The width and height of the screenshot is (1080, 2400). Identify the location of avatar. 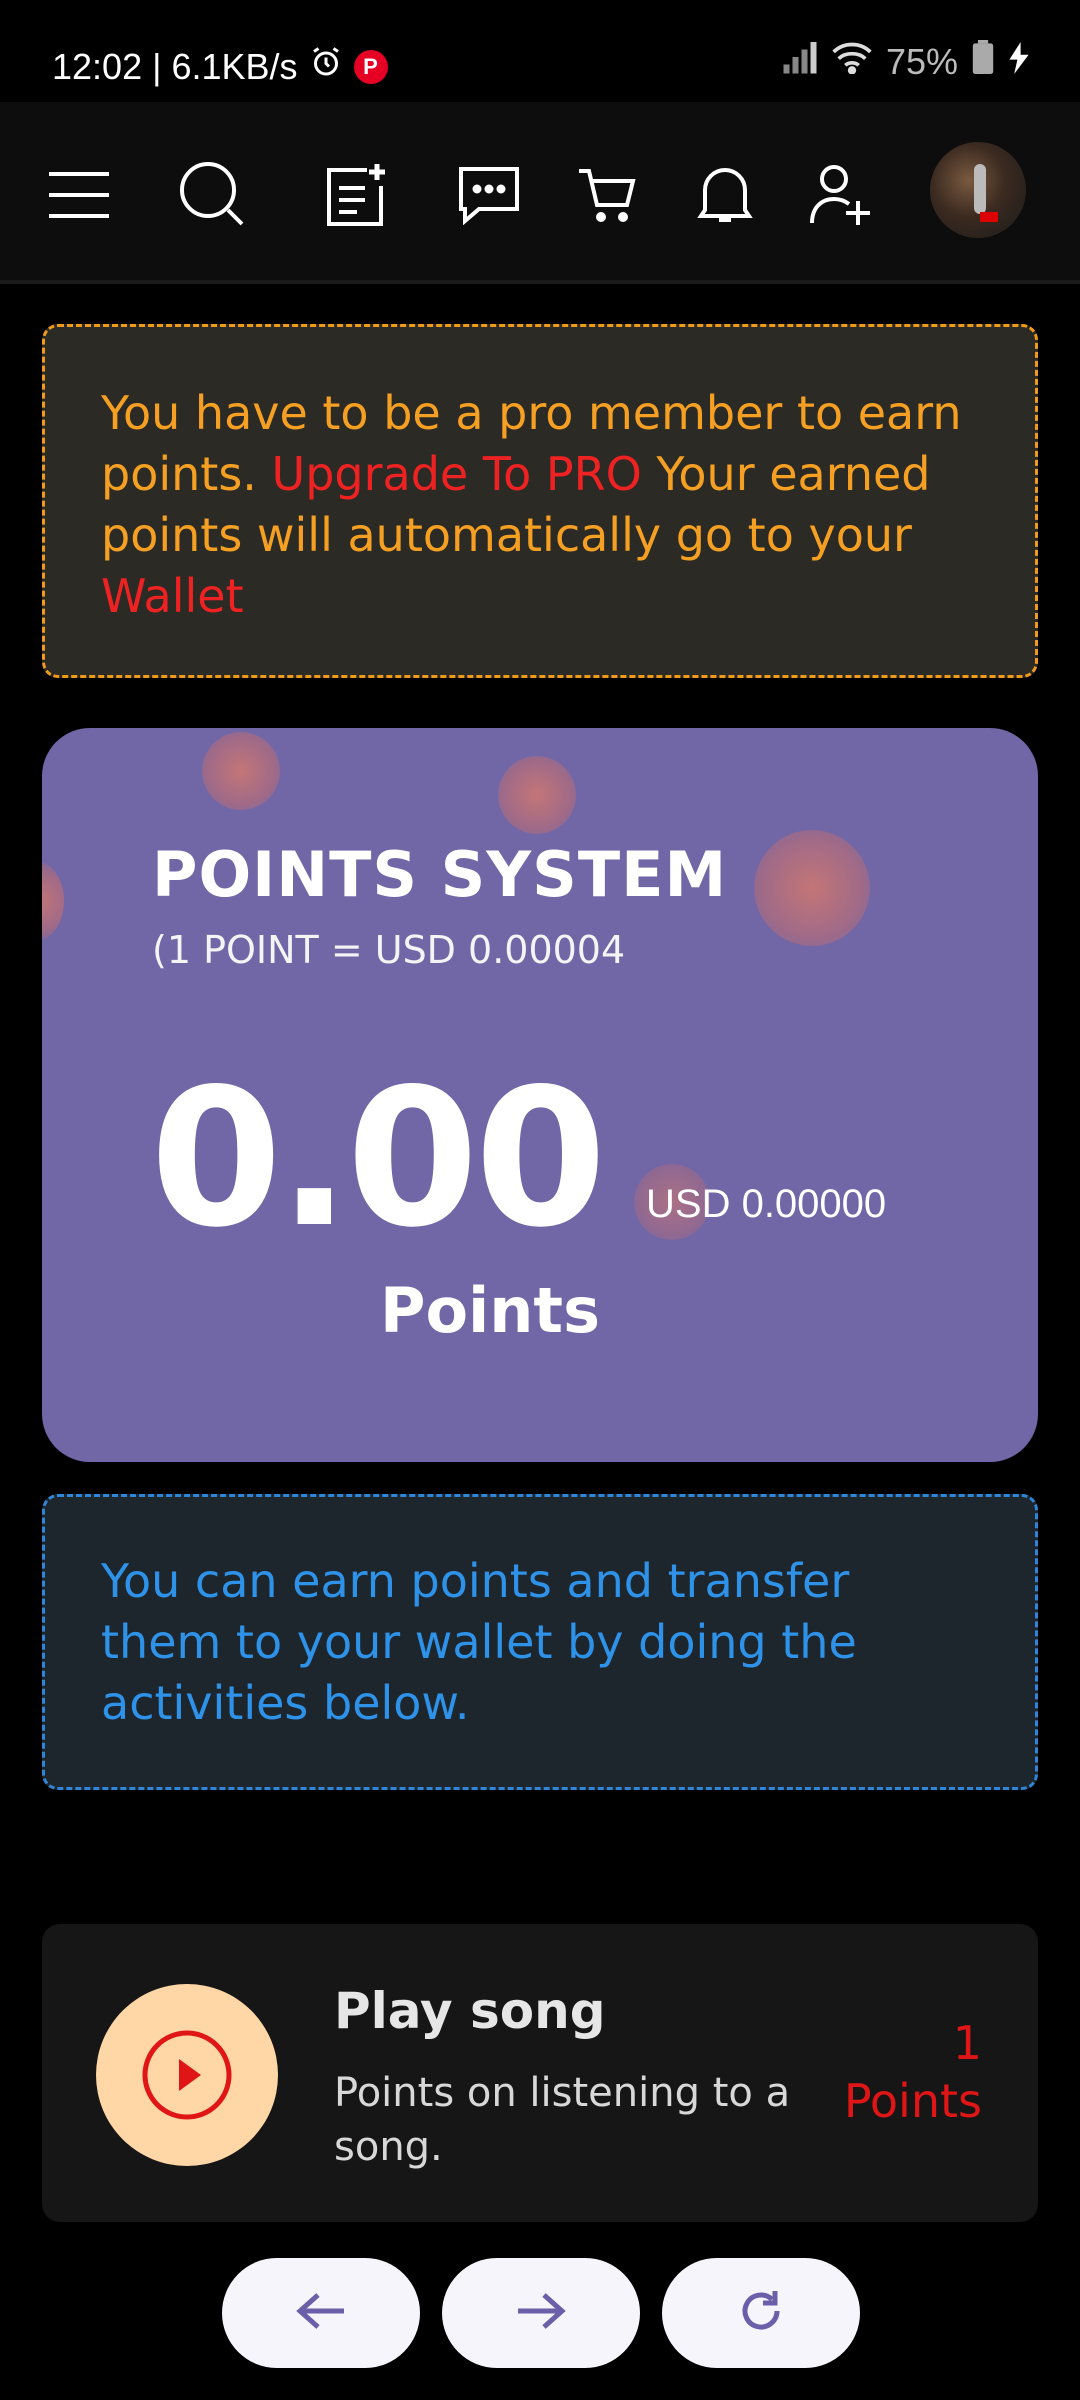
(978, 190).